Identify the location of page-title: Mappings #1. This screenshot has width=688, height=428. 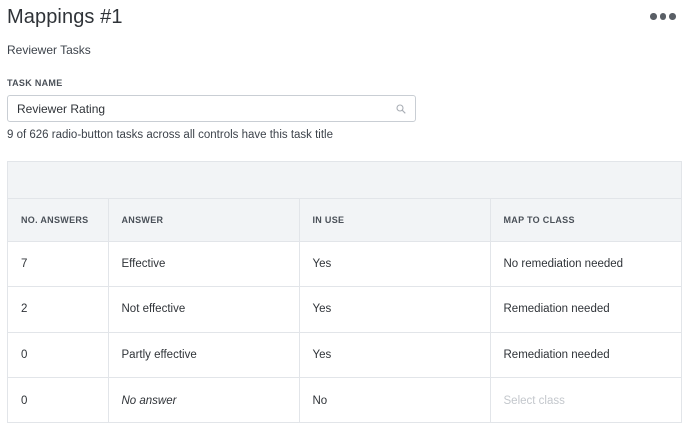
(65, 17).